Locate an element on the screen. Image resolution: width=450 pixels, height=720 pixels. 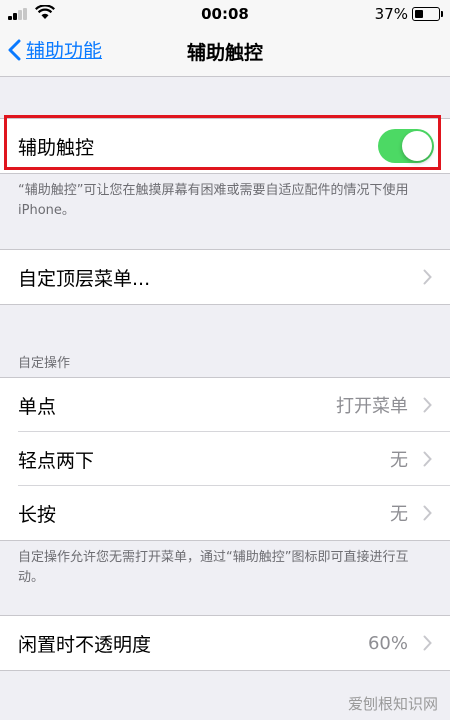
assistivetouch-toggle is located at coordinates (406, 146).